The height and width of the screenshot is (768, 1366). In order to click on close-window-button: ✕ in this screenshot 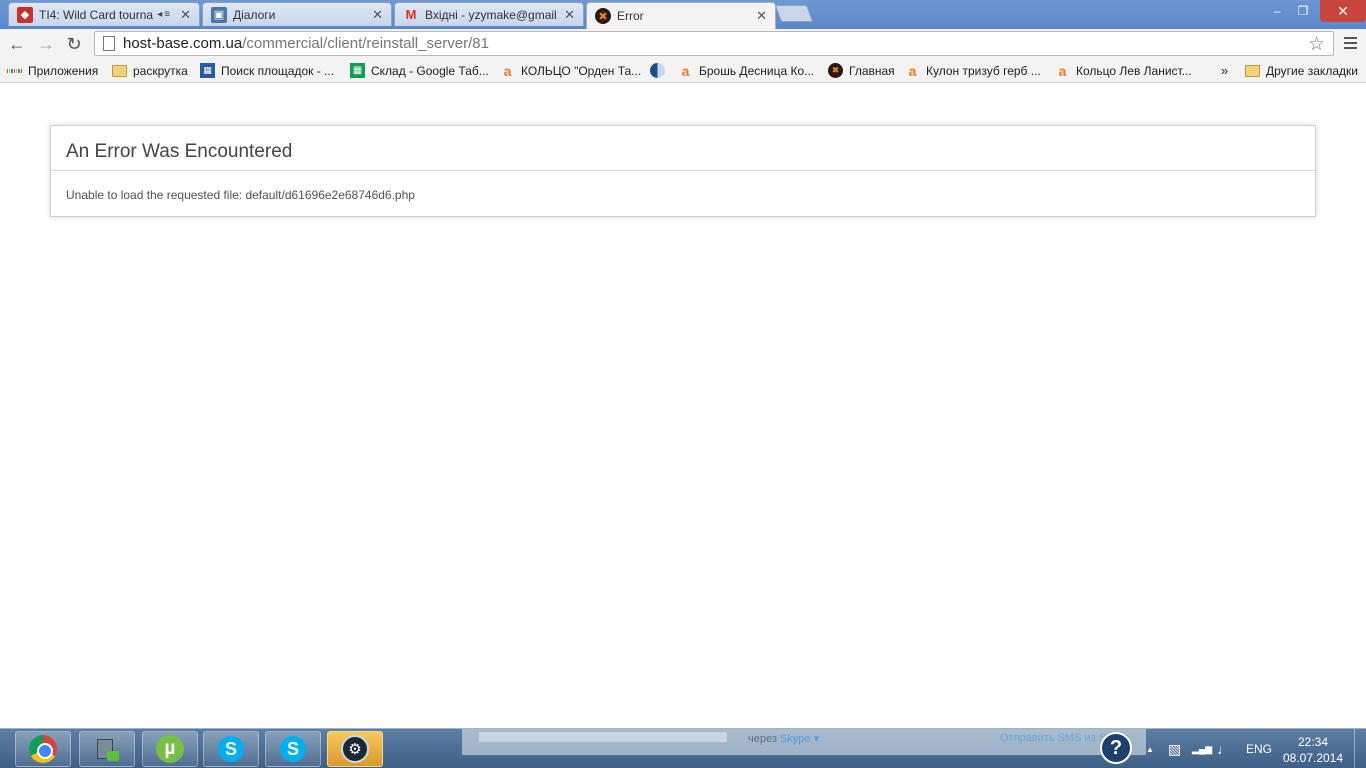, I will do `click(1343, 11)`.